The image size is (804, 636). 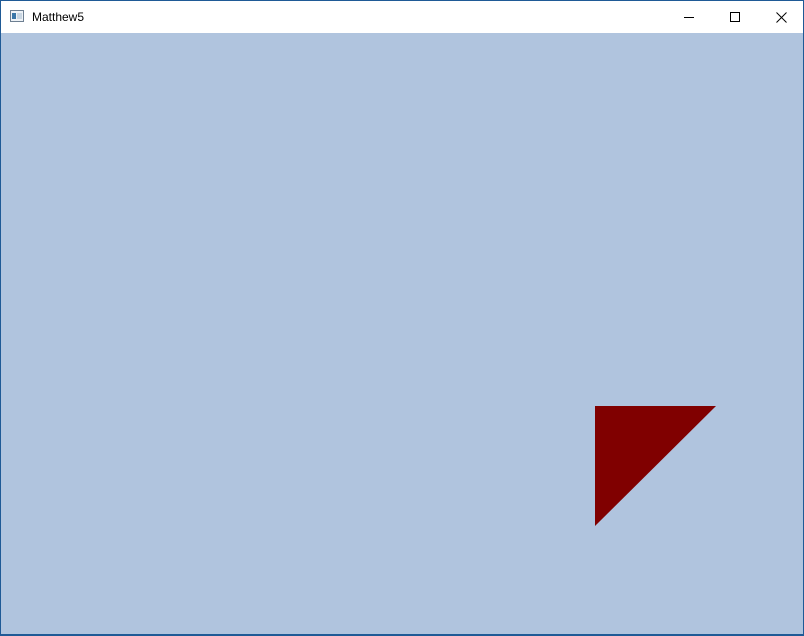 What do you see at coordinates (402, 17) in the screenshot?
I see `title-bar: Matthew5` at bounding box center [402, 17].